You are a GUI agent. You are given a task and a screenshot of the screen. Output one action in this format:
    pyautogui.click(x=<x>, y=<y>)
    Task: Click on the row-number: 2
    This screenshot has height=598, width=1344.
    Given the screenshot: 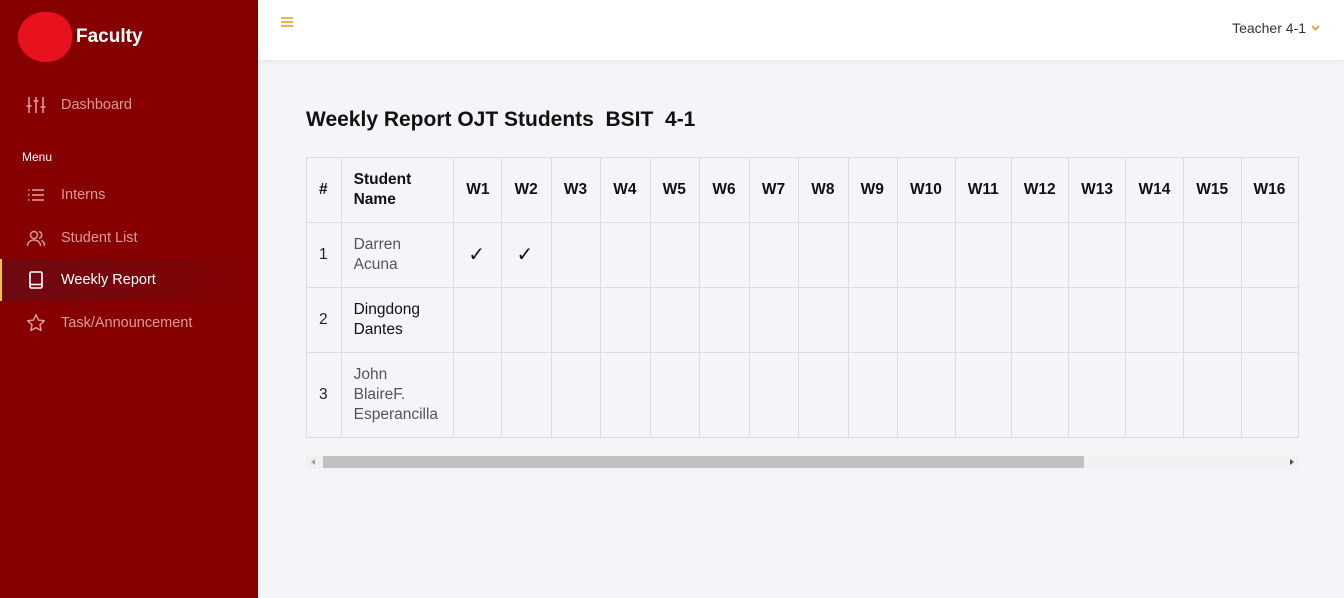 What is the action you would take?
    pyautogui.click(x=324, y=320)
    